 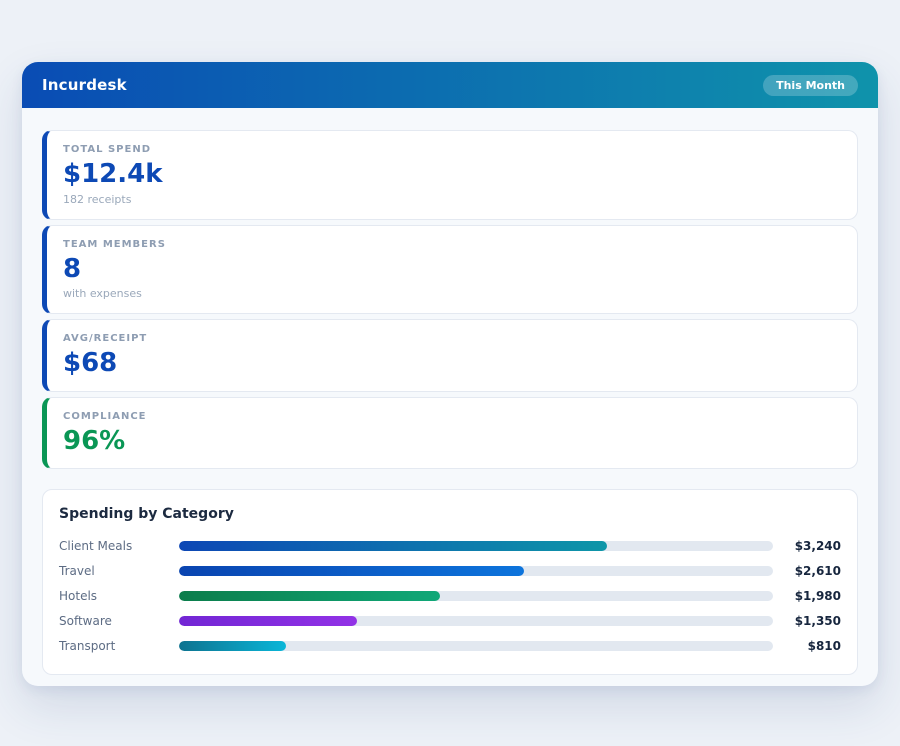 I want to click on chart-row-travel: Travel $2,610, so click(x=450, y=570).